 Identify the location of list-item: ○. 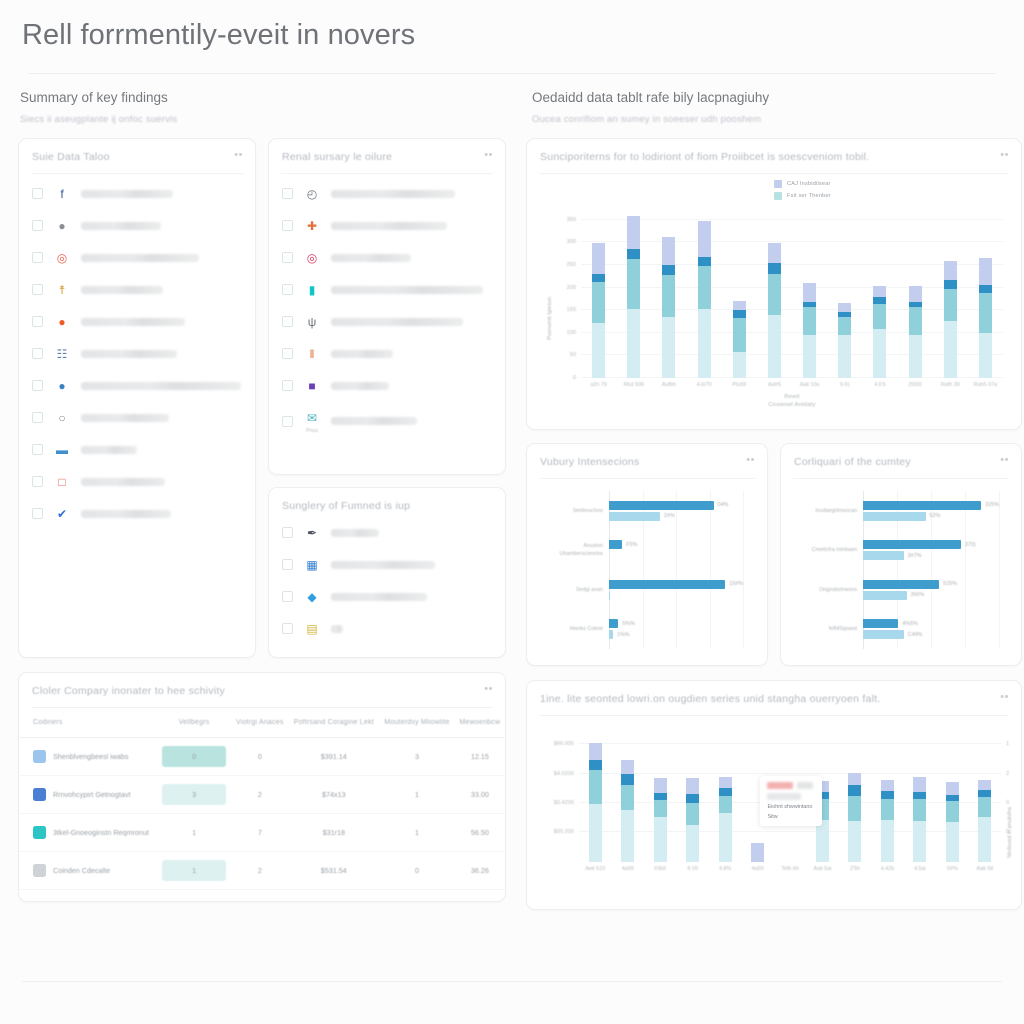
(137, 418).